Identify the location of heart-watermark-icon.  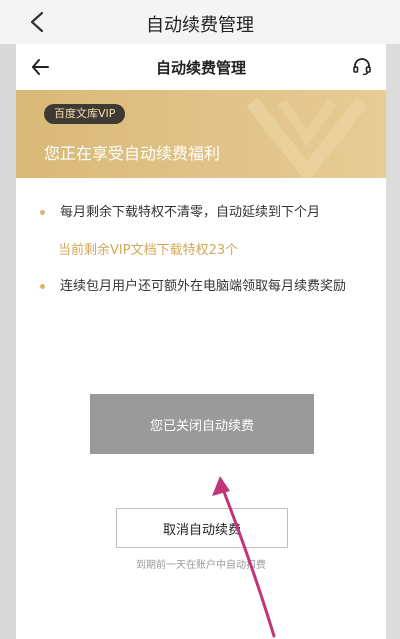
(307, 137).